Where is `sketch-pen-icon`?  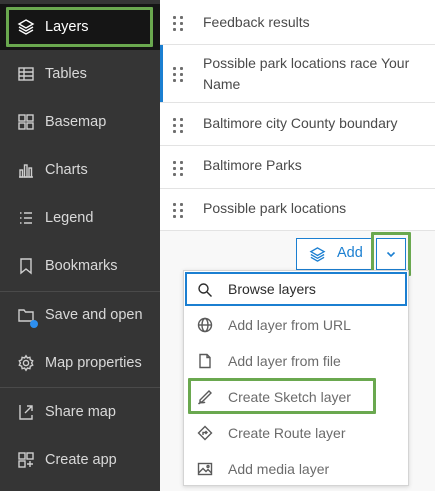 sketch-pen-icon is located at coordinates (205, 397).